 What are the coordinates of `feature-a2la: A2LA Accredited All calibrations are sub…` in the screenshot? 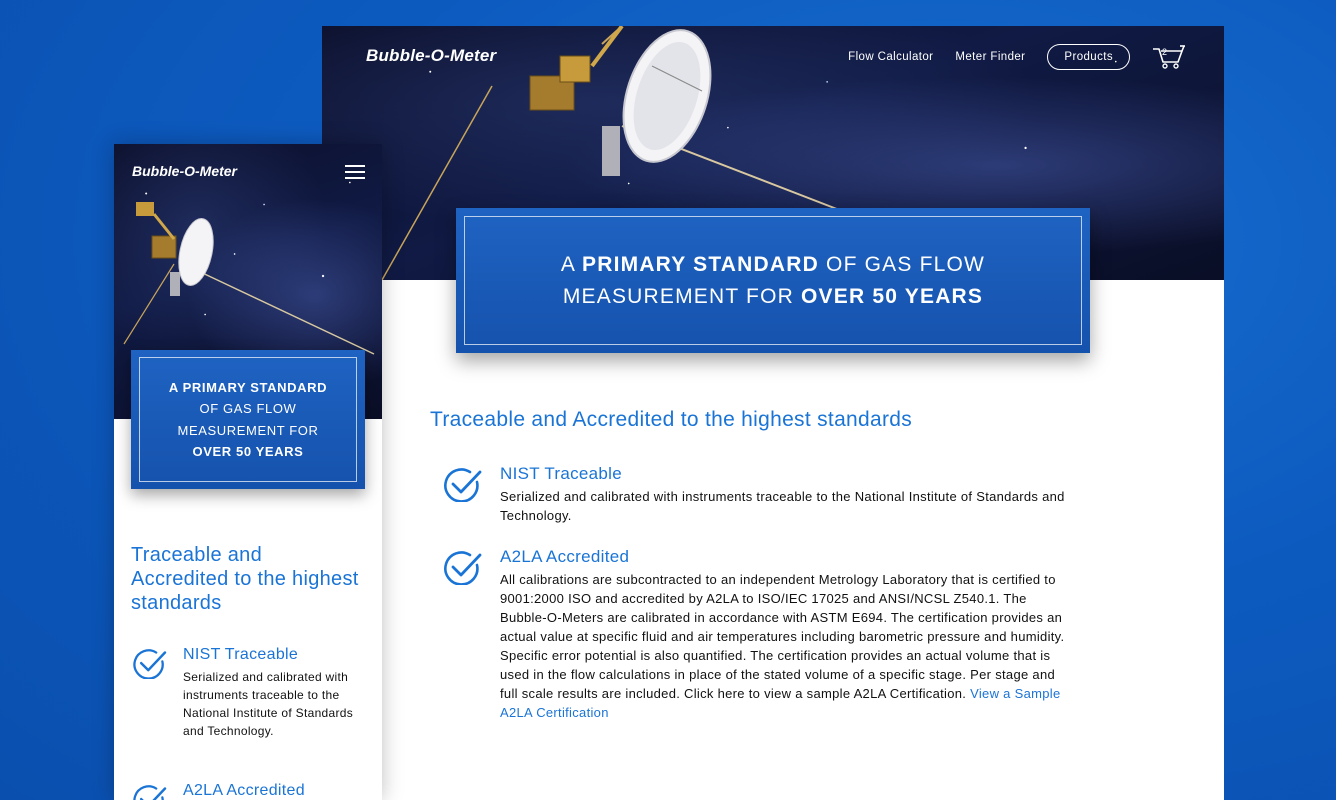 It's located at (750, 634).